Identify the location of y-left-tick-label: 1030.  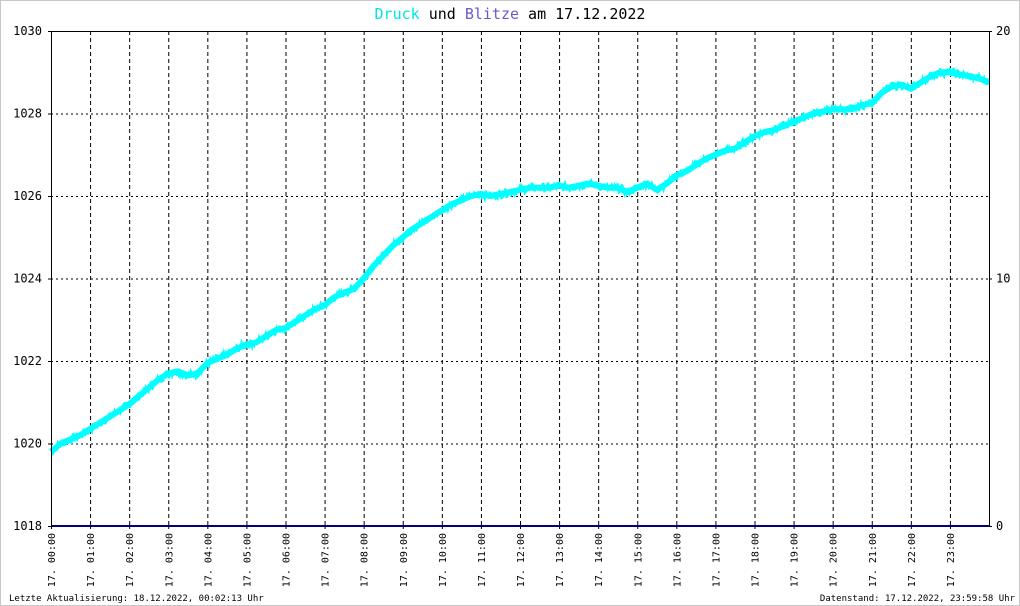
(27, 31).